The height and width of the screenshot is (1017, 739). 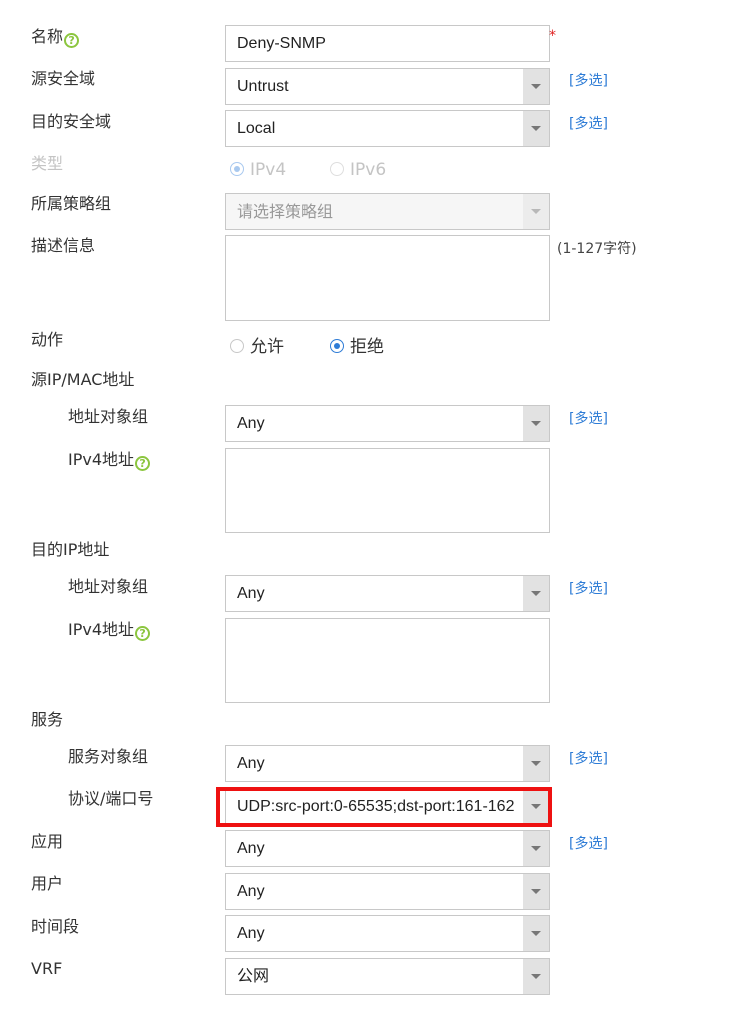 What do you see at coordinates (387, 86) in the screenshot?
I see `src-zone-select: Untrust` at bounding box center [387, 86].